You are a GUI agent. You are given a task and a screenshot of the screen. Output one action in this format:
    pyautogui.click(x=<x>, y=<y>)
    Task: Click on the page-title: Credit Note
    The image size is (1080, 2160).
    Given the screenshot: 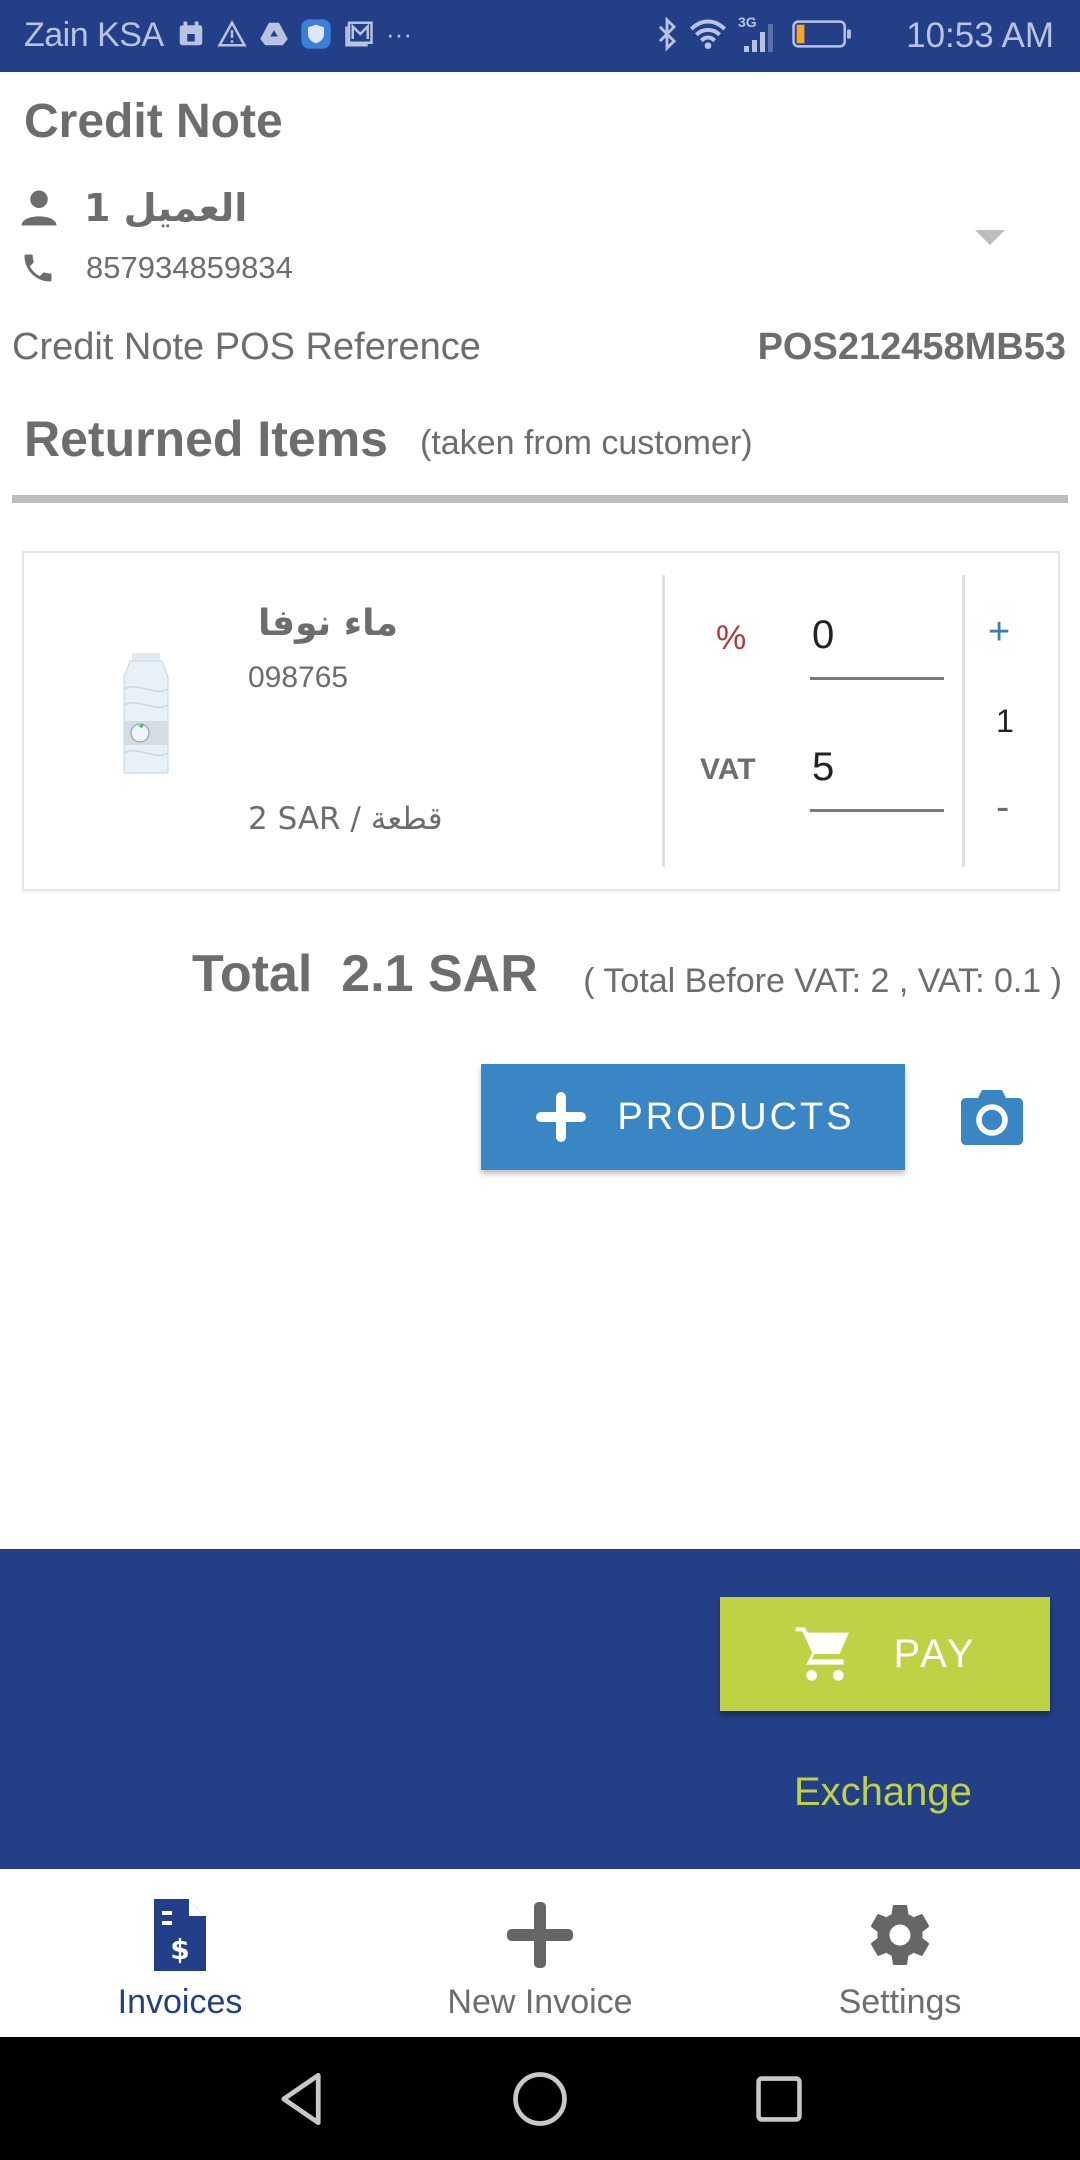 What is the action you would take?
    pyautogui.click(x=153, y=121)
    